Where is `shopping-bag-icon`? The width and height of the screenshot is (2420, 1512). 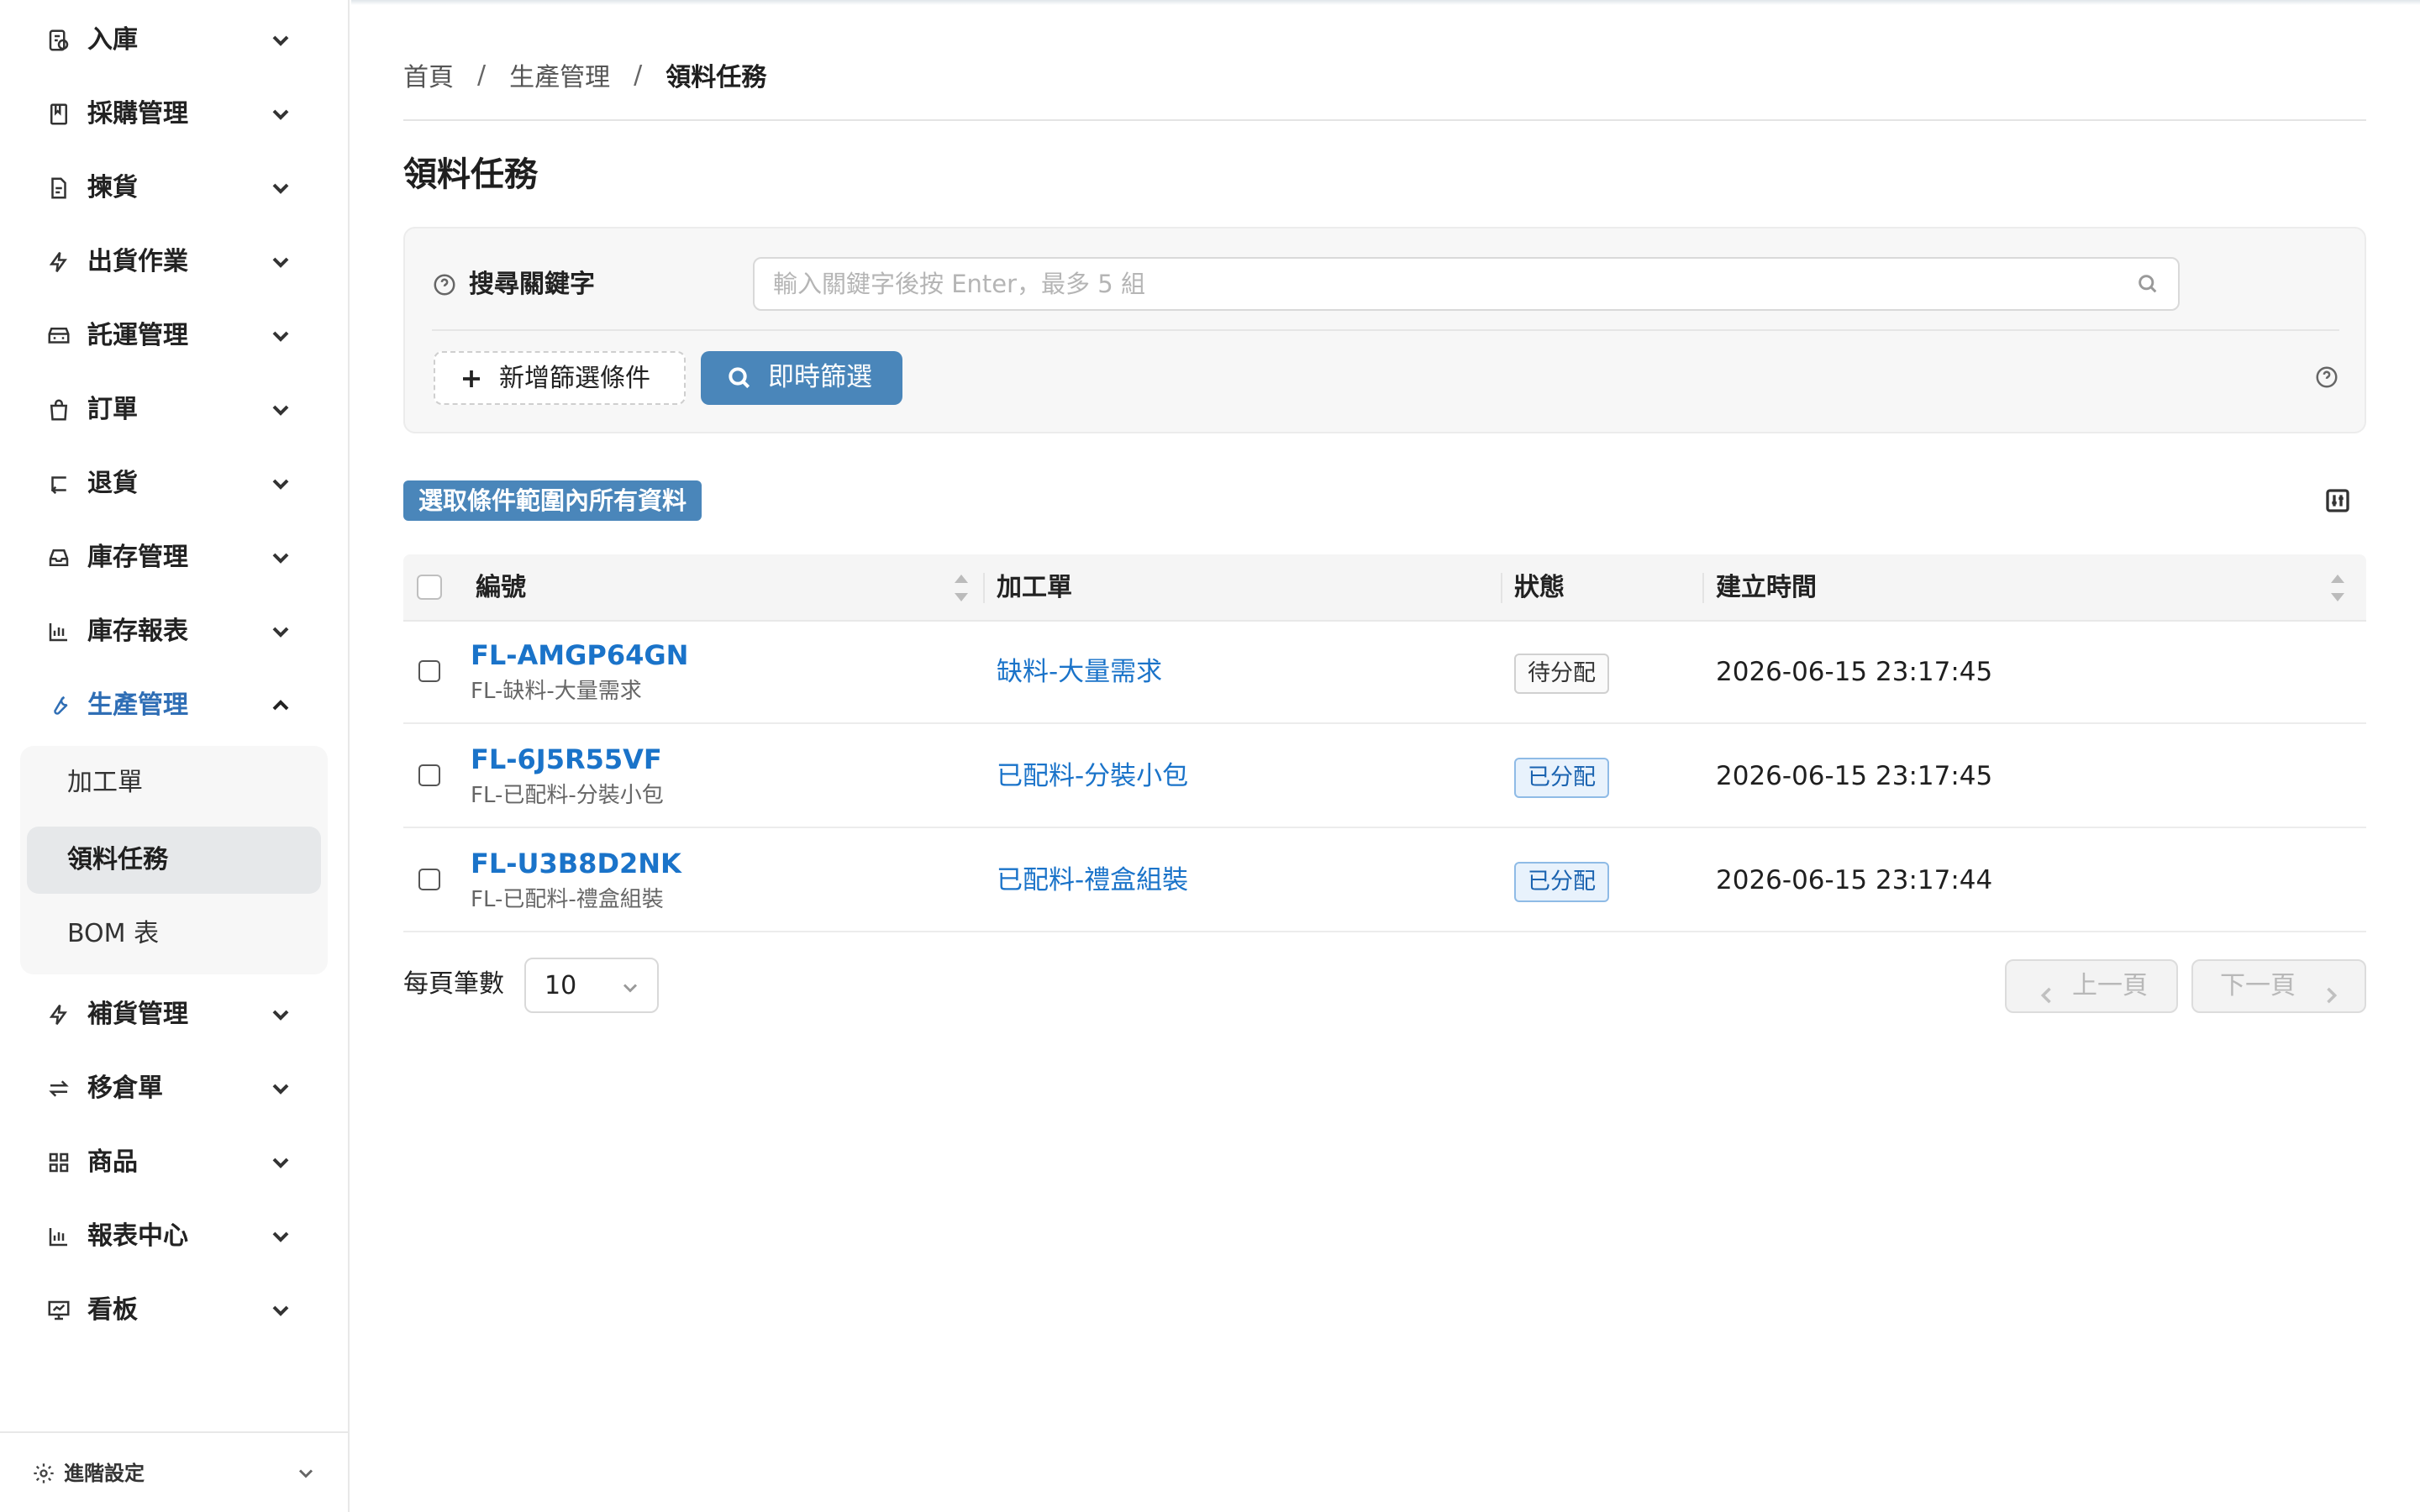
shopping-bag-icon is located at coordinates (58, 409).